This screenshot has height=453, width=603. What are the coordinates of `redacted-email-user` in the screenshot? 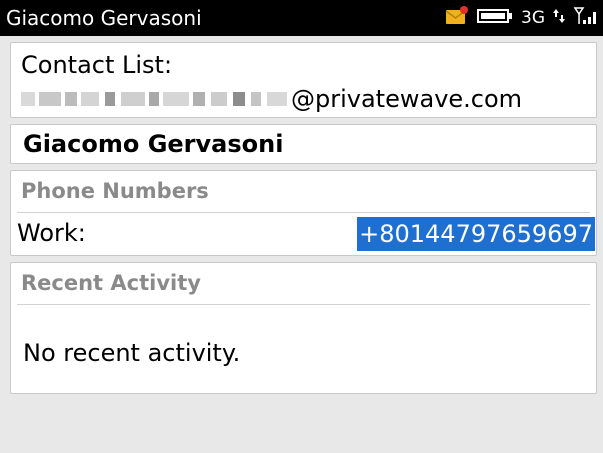 It's located at (155, 99).